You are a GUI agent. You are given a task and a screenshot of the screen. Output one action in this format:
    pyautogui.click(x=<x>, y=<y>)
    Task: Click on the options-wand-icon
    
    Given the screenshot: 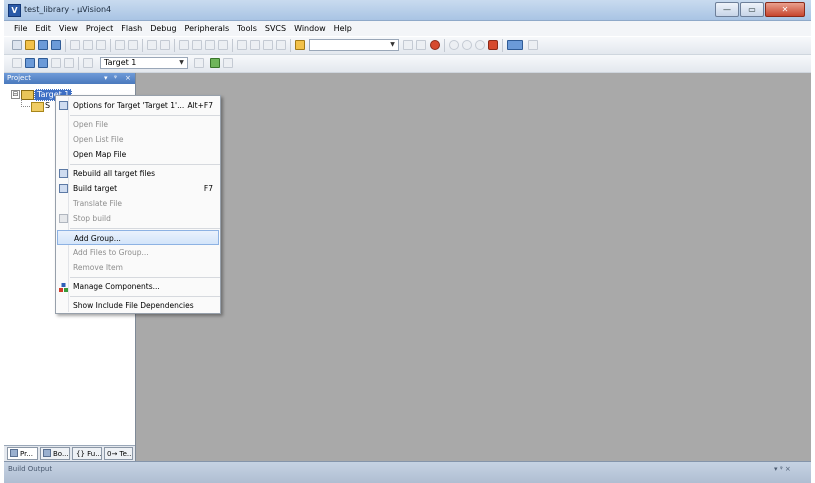 What is the action you would take?
    pyautogui.click(x=63, y=105)
    